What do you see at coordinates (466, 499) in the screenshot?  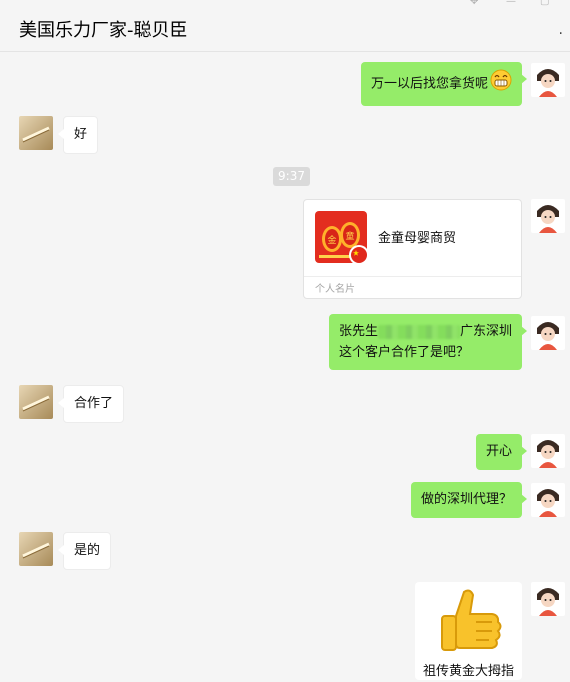 I see `message-text: 做的深圳代理？` at bounding box center [466, 499].